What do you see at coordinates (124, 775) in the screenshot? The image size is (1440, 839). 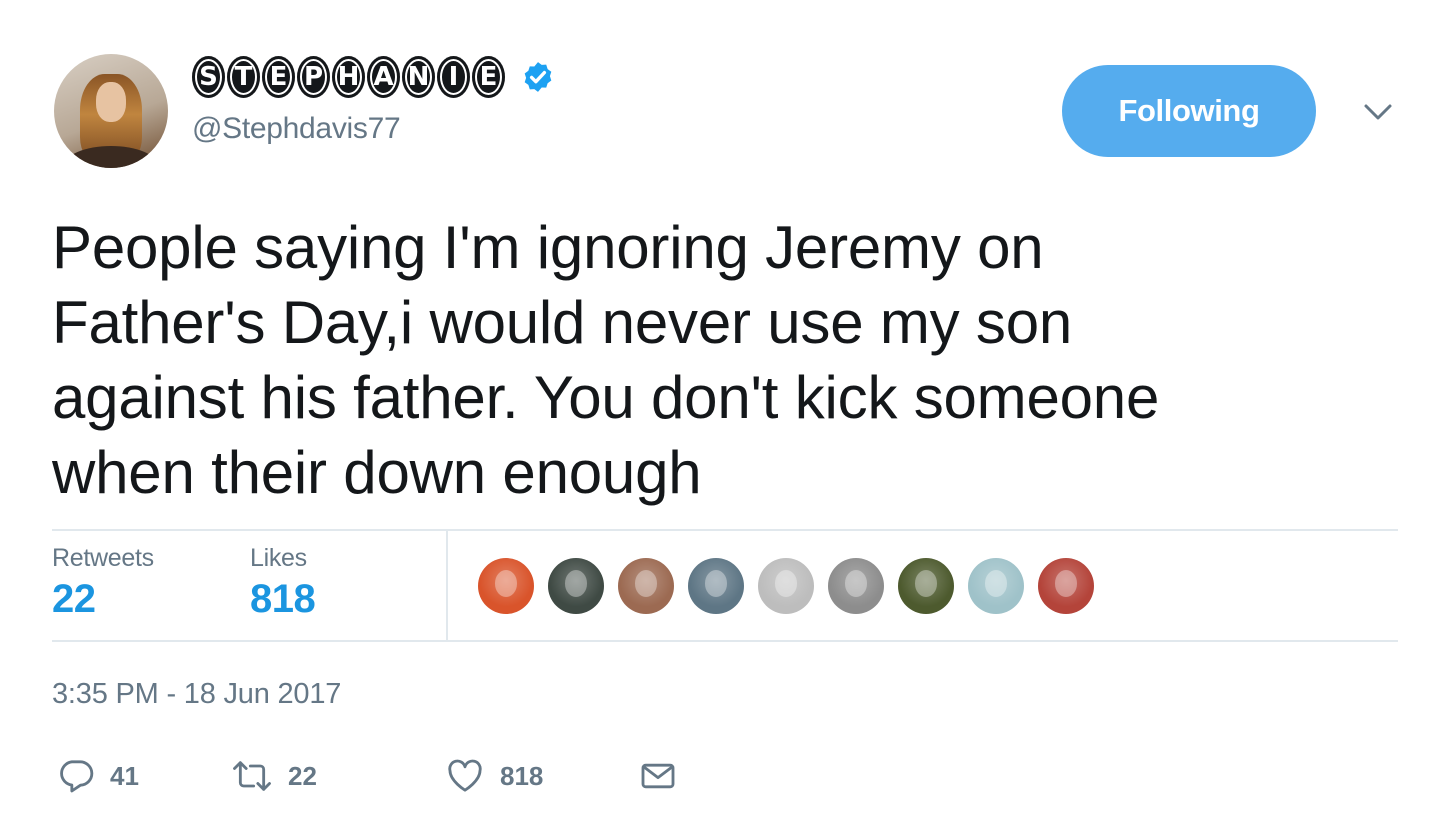 I see `reply-count: 41` at bounding box center [124, 775].